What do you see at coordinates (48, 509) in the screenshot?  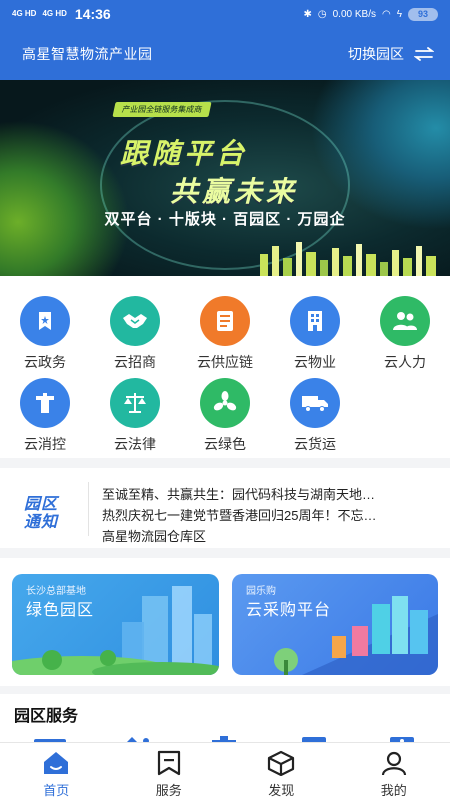 I see `notice-logo: 园区 通知` at bounding box center [48, 509].